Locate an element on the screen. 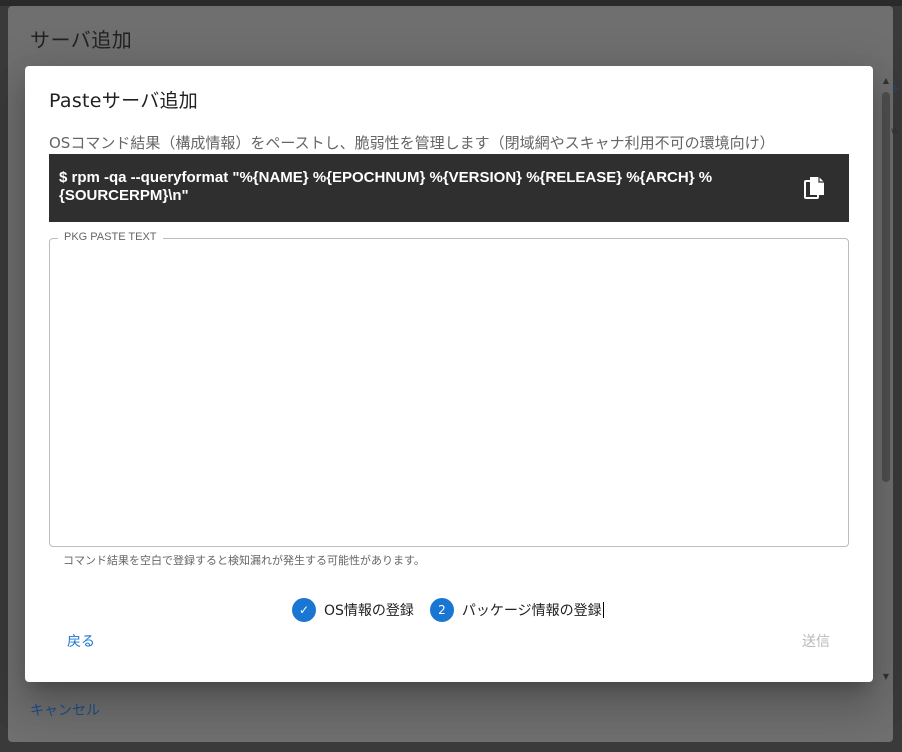 This screenshot has width=902, height=752. helper-text: コマンド結果を空白で登録すると検知漏れが発生する可能性があります。 is located at coordinates (244, 560).